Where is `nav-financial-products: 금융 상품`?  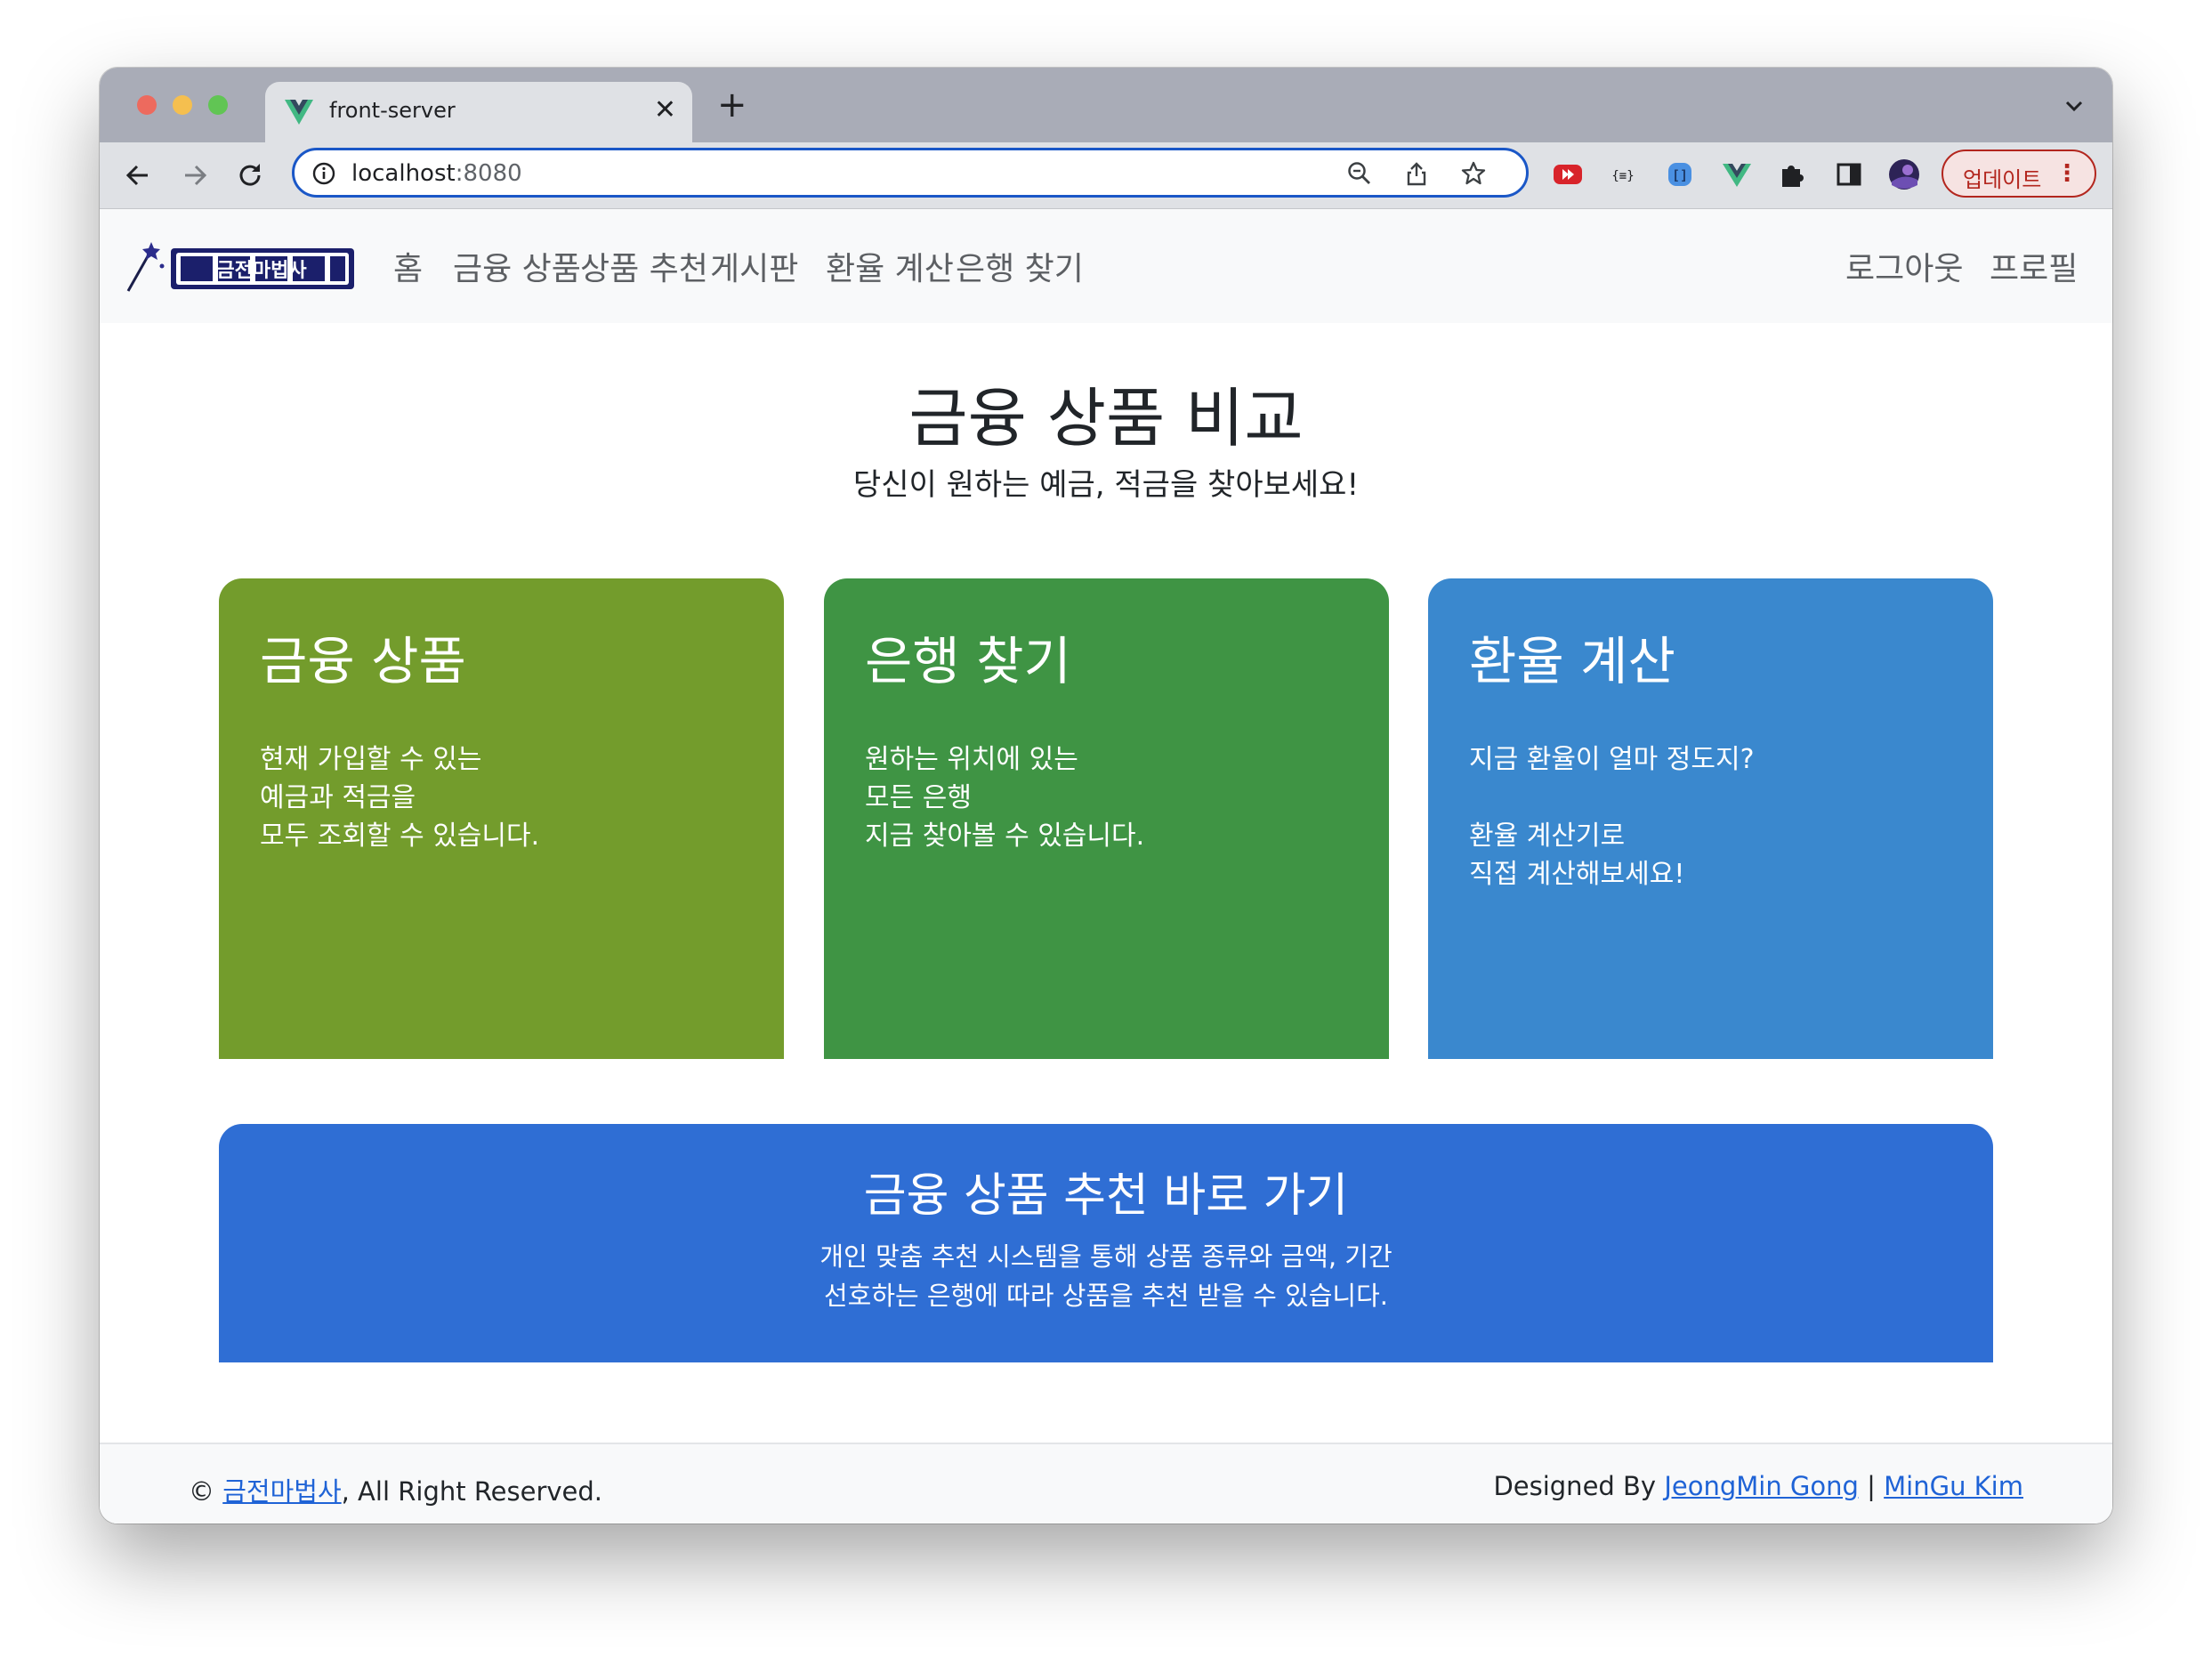
nav-financial-products: 금융 상품 is located at coordinates (517, 266).